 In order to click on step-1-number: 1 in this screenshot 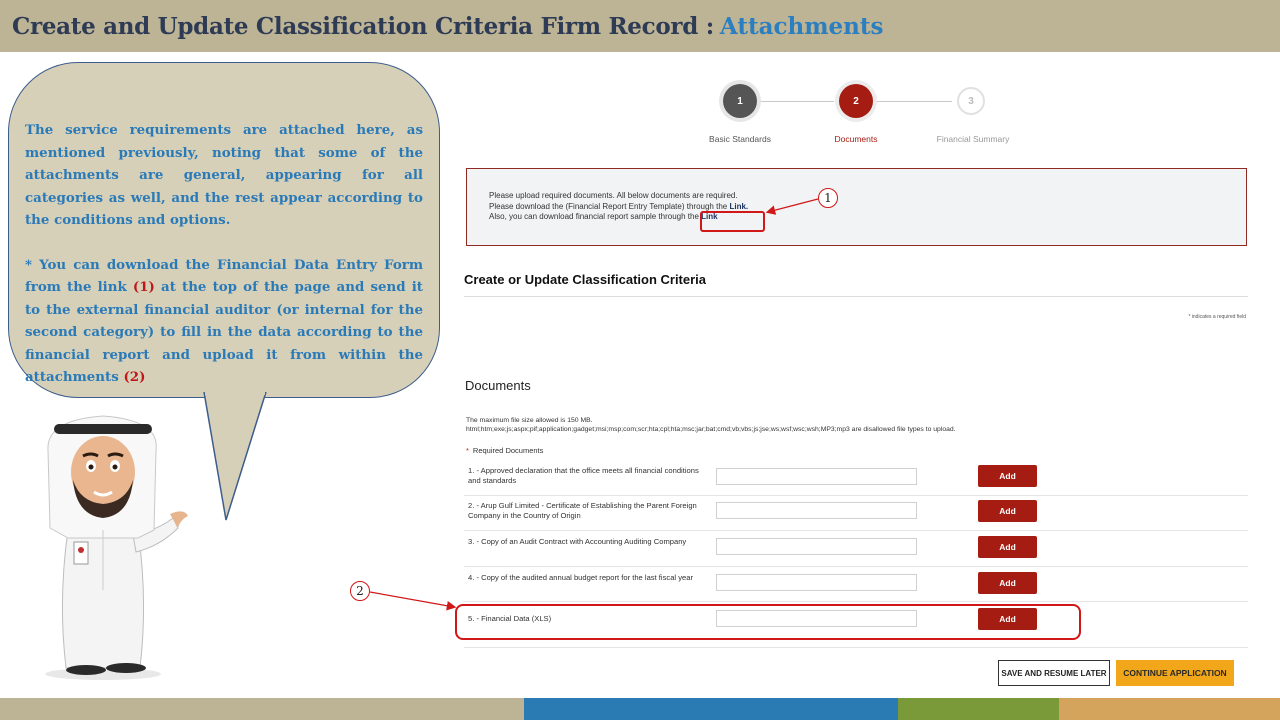, I will do `click(740, 101)`.